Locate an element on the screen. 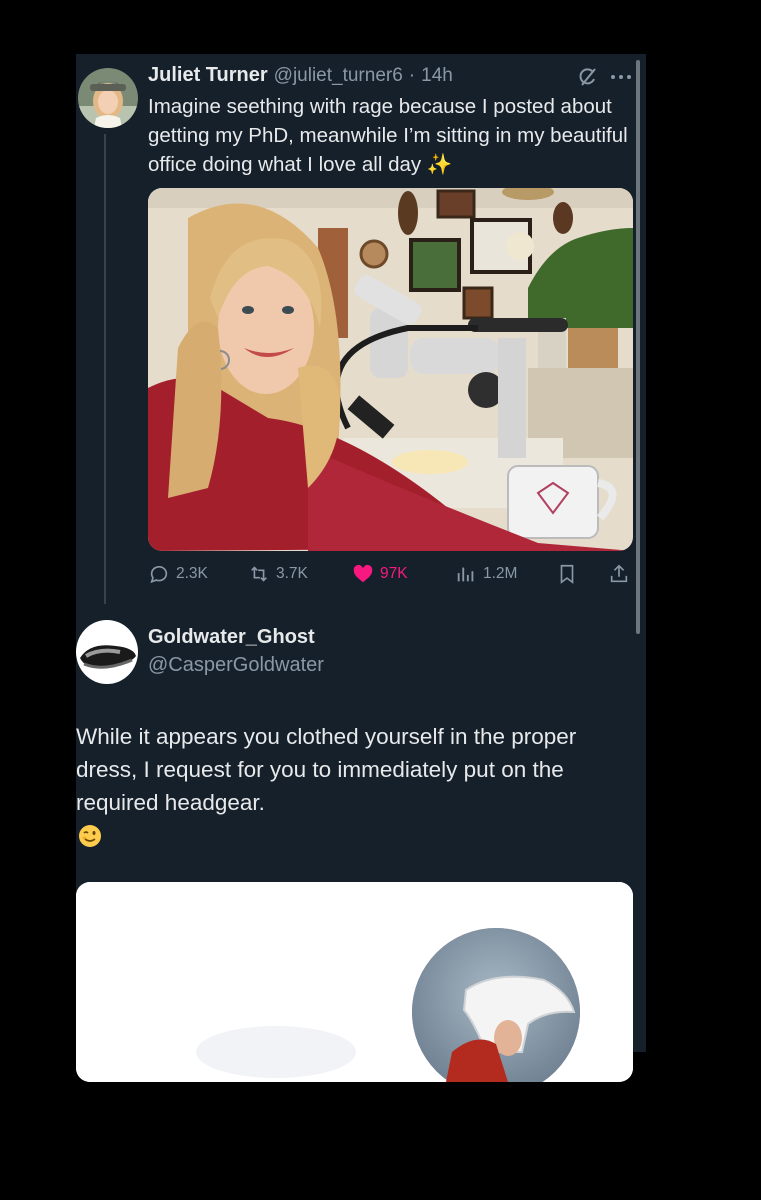 Image resolution: width=761 pixels, height=1200 pixels. views-icon is located at coordinates (465, 574).